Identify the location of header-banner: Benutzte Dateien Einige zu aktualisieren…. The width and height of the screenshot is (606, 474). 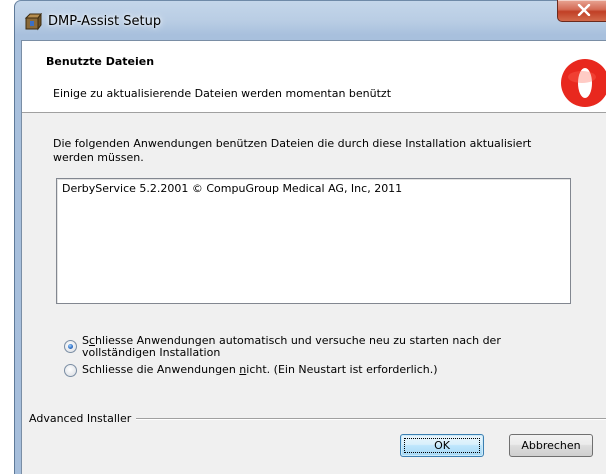
(314, 77).